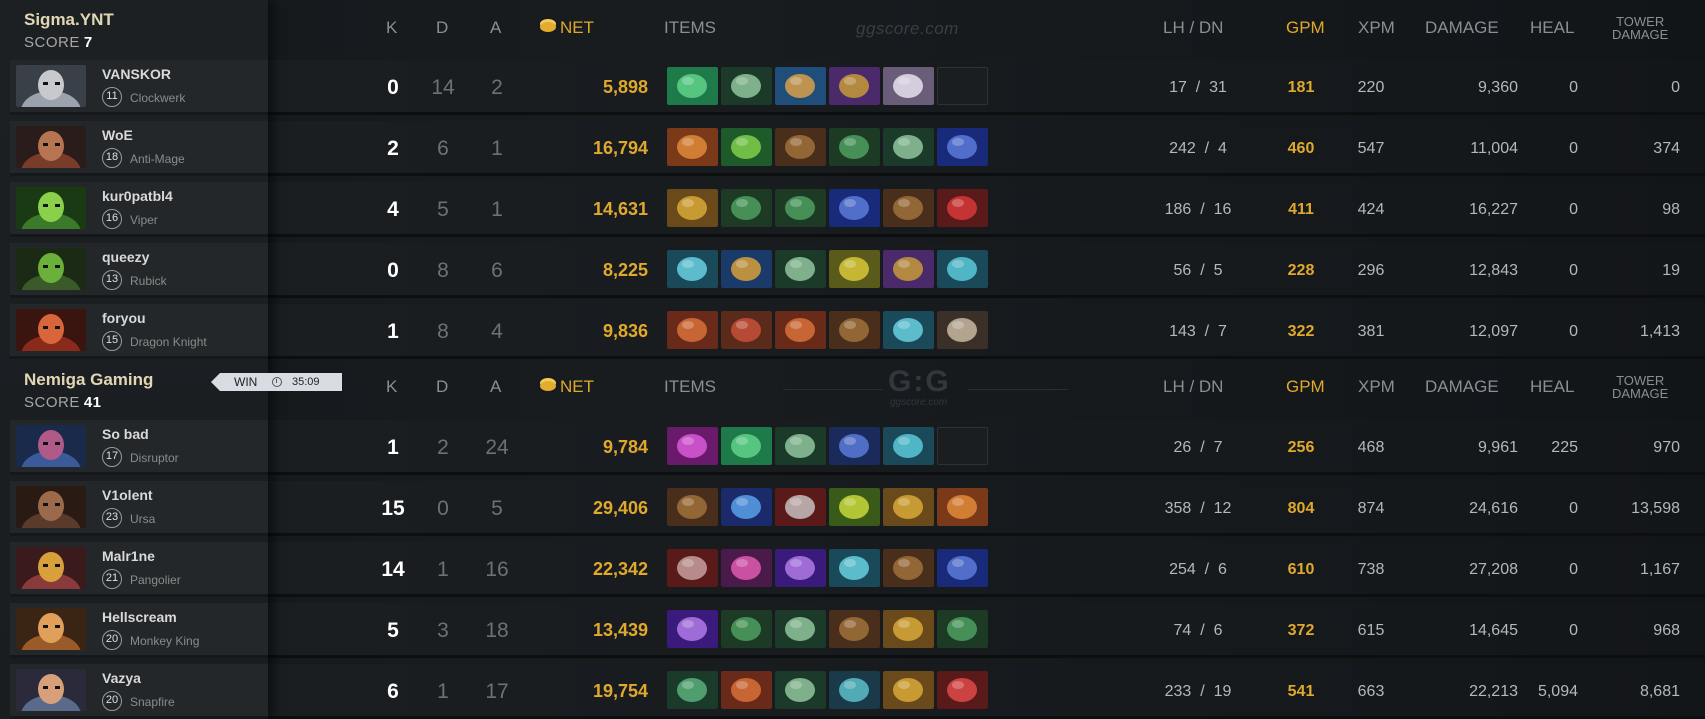  Describe the element at coordinates (746, 446) in the screenshot. I see `boots-green-item-icon` at that location.